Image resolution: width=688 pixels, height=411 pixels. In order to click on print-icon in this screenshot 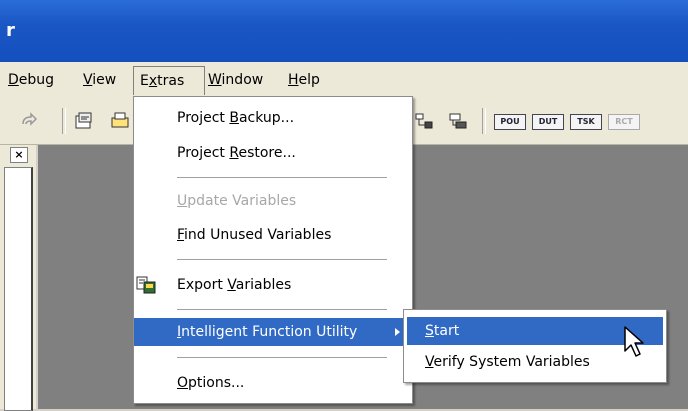, I will do `click(120, 121)`.